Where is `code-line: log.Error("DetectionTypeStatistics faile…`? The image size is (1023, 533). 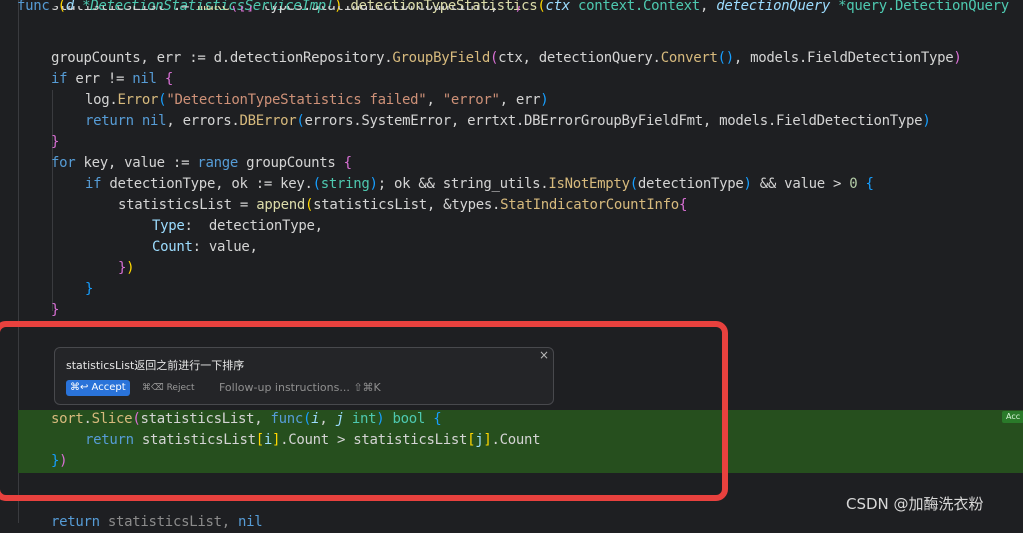 code-line: log.Error("DetectionTypeStatistics faile… is located at coordinates (317, 100).